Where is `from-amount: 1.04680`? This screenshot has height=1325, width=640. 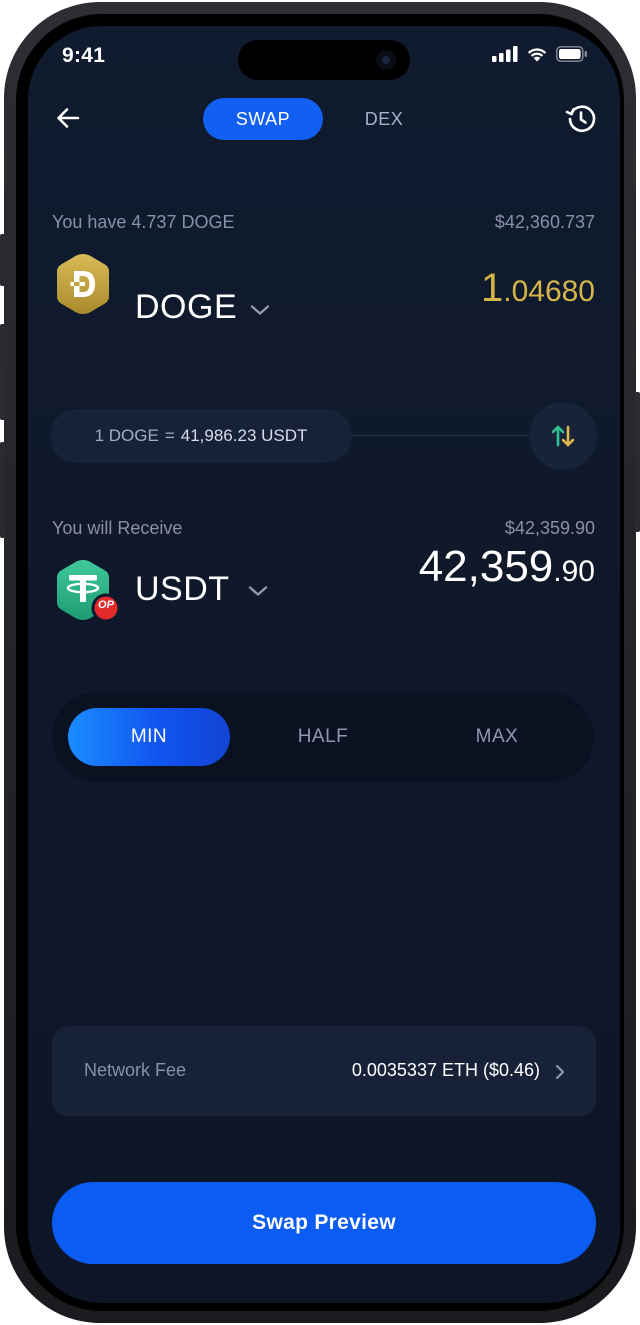 from-amount: 1.04680 is located at coordinates (538, 288).